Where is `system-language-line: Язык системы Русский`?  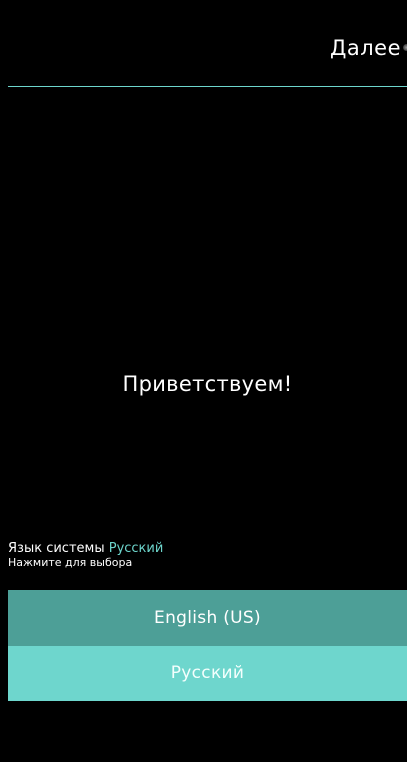
system-language-line: Язык системы Русский is located at coordinates (207, 548).